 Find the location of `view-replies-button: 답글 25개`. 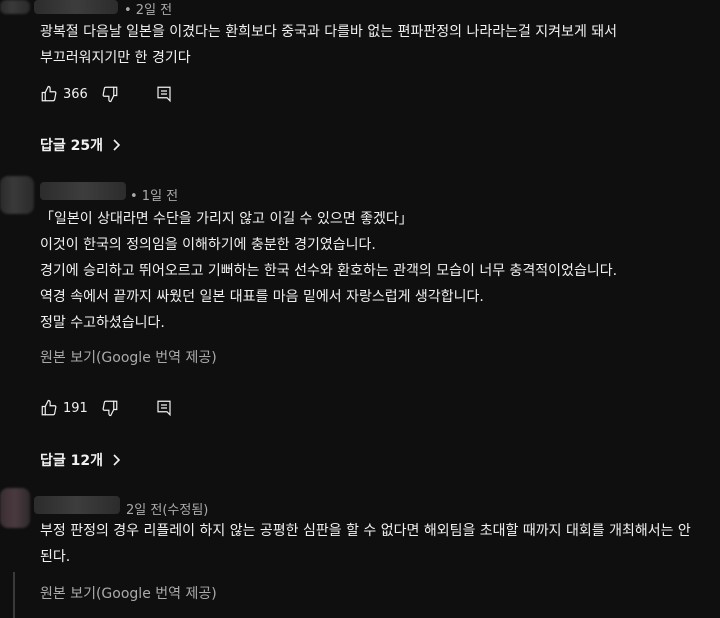

view-replies-button: 답글 25개 is located at coordinates (80, 145).